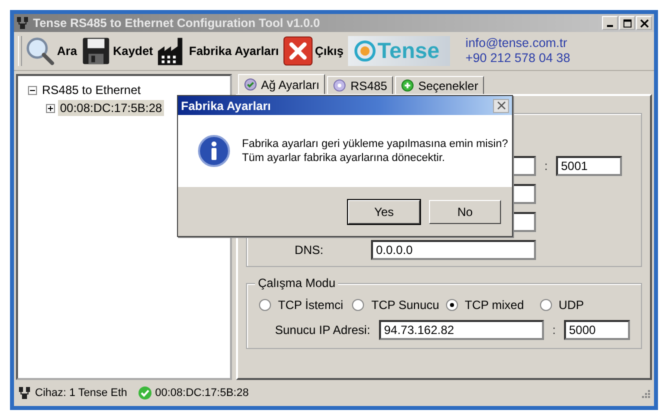  Describe the element at coordinates (202, 393) in the screenshot. I see `device-mac: 00:08:DC:17:5B:28` at that location.